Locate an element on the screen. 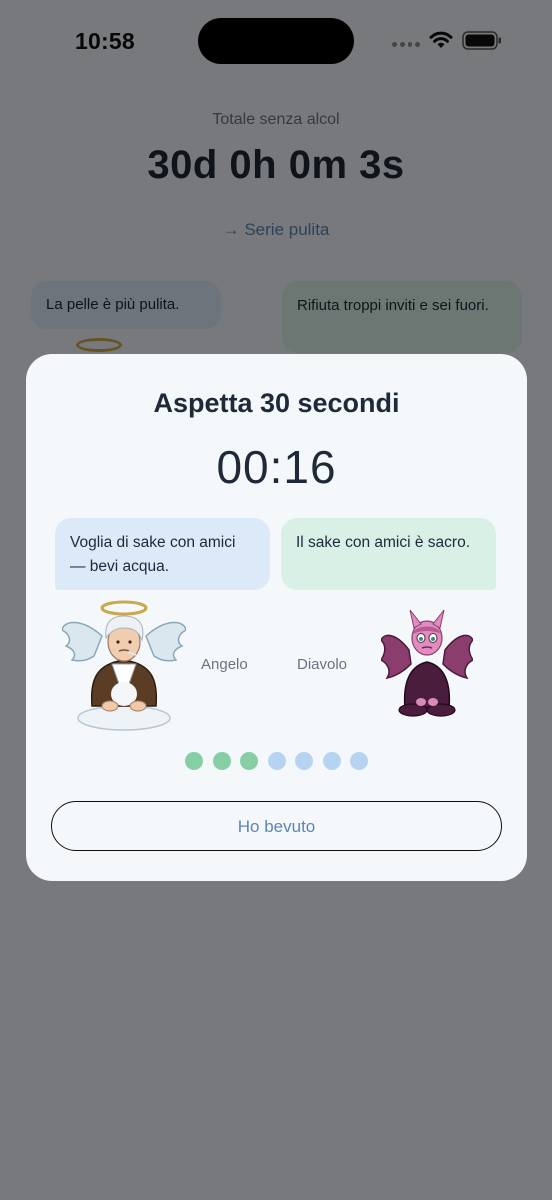 The image size is (552, 1200). angel-speech-bubble: Voglia di sake con amici — bevi acqua. is located at coordinates (162, 554).